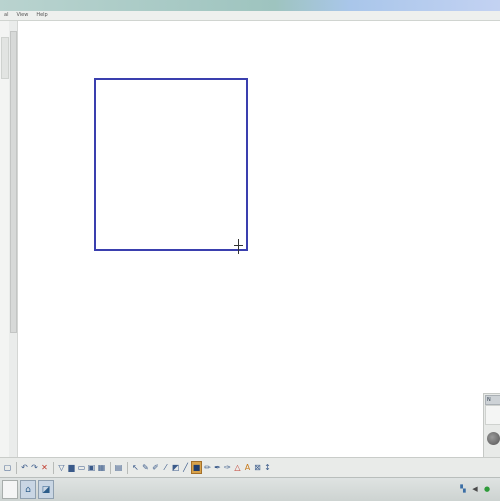  I want to click on pen-icon: ✎, so click(145, 467).